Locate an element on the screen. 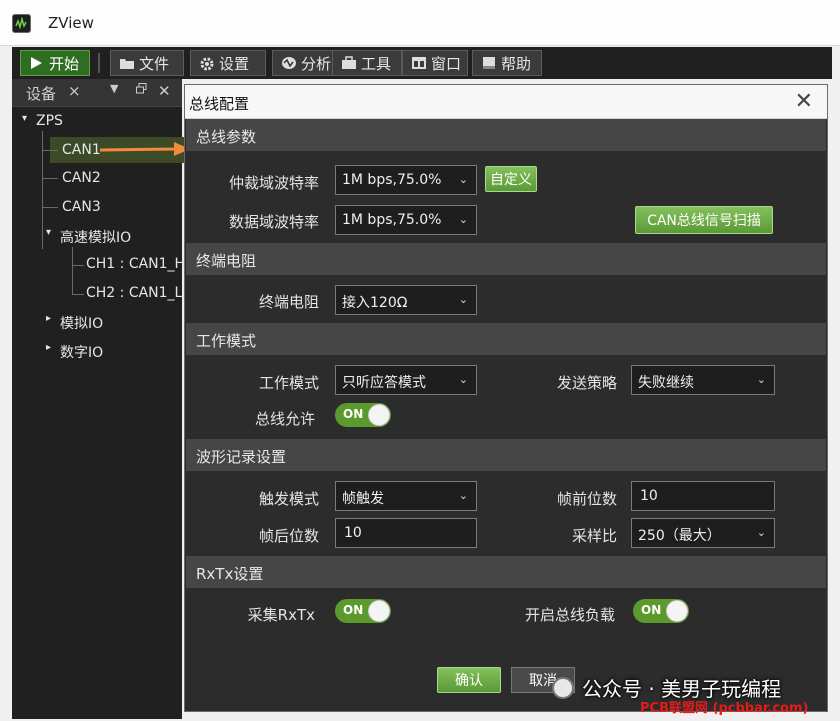 This screenshot has height=721, width=840. tree-item-digital-io: 数字IO is located at coordinates (81, 352).